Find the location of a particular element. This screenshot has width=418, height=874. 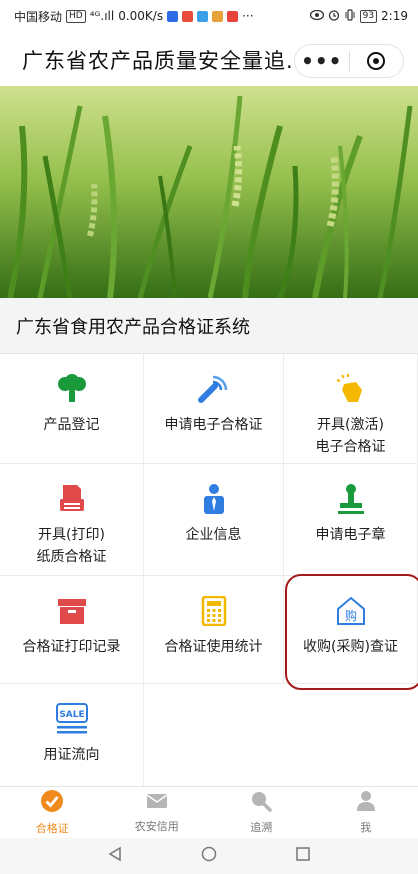

system-nav-bar is located at coordinates (209, 856).